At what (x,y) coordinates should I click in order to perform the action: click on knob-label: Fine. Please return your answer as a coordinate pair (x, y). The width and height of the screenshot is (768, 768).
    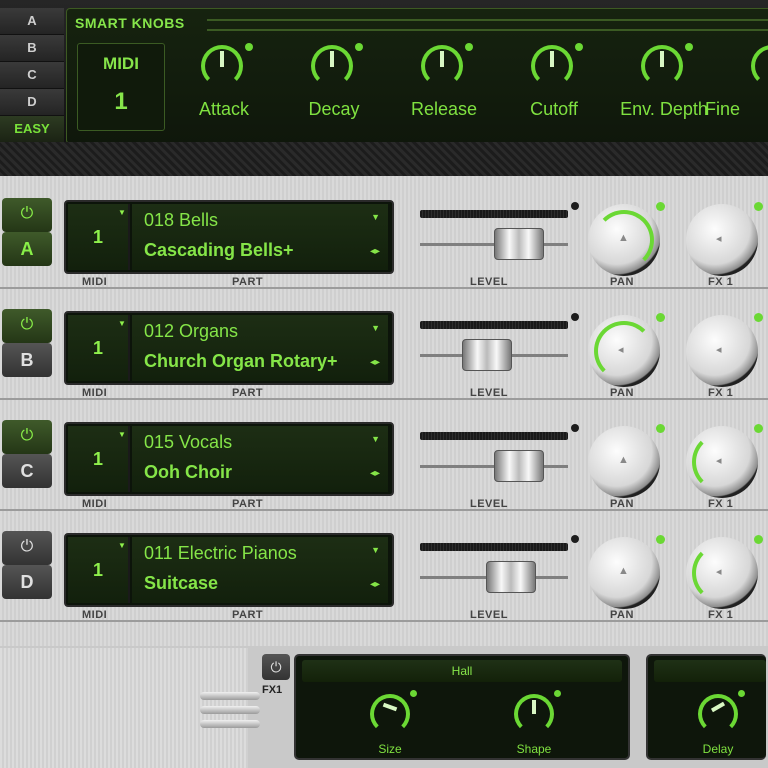
    Looking at the image, I should click on (723, 109).